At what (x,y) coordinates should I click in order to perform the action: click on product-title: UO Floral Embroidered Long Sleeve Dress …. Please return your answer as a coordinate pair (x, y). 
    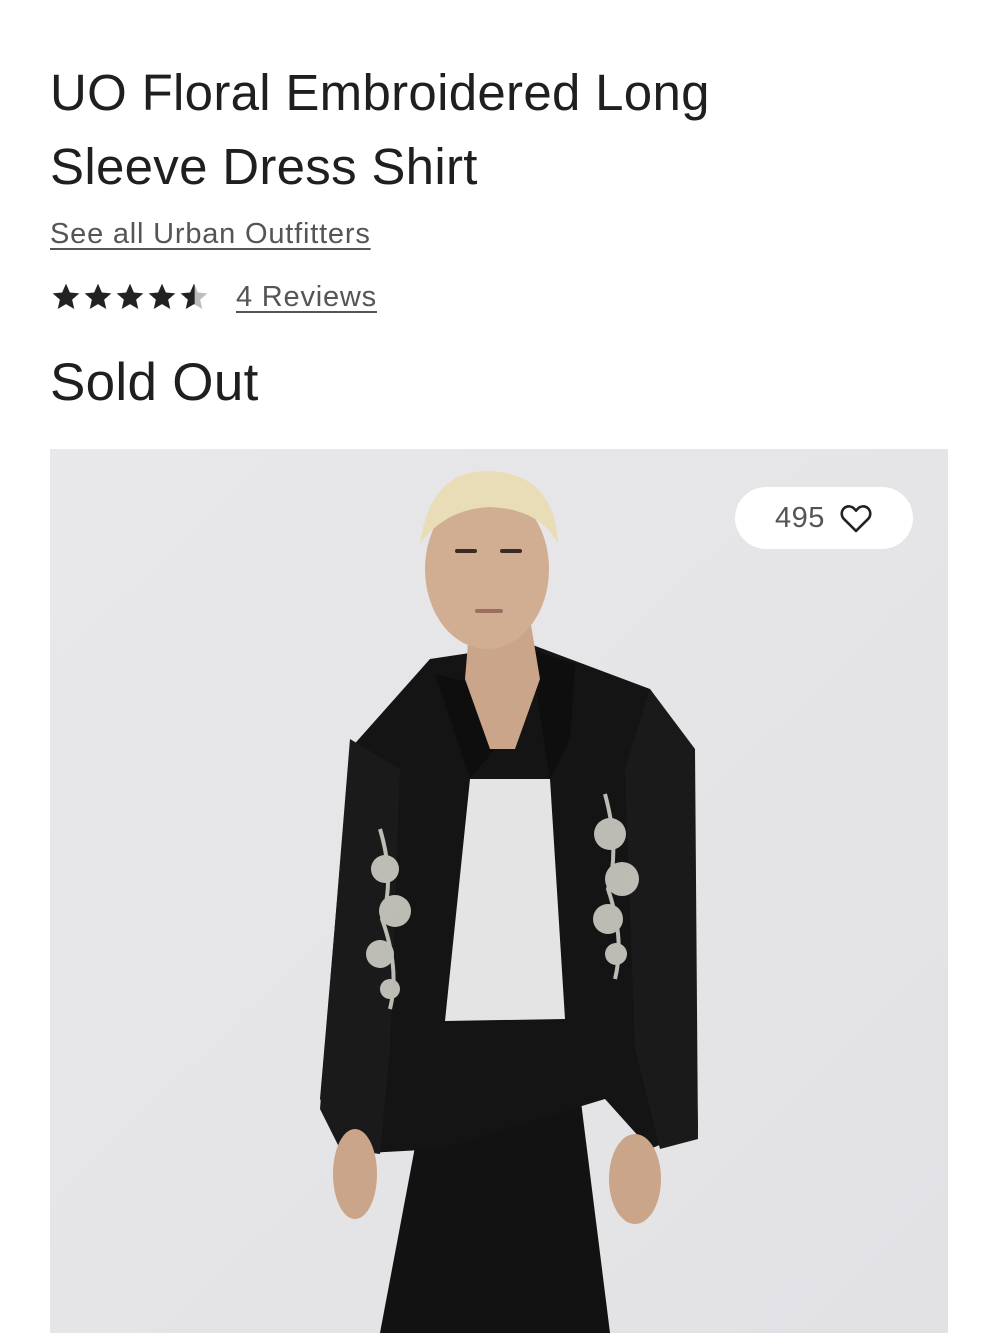
    Looking at the image, I should click on (380, 129).